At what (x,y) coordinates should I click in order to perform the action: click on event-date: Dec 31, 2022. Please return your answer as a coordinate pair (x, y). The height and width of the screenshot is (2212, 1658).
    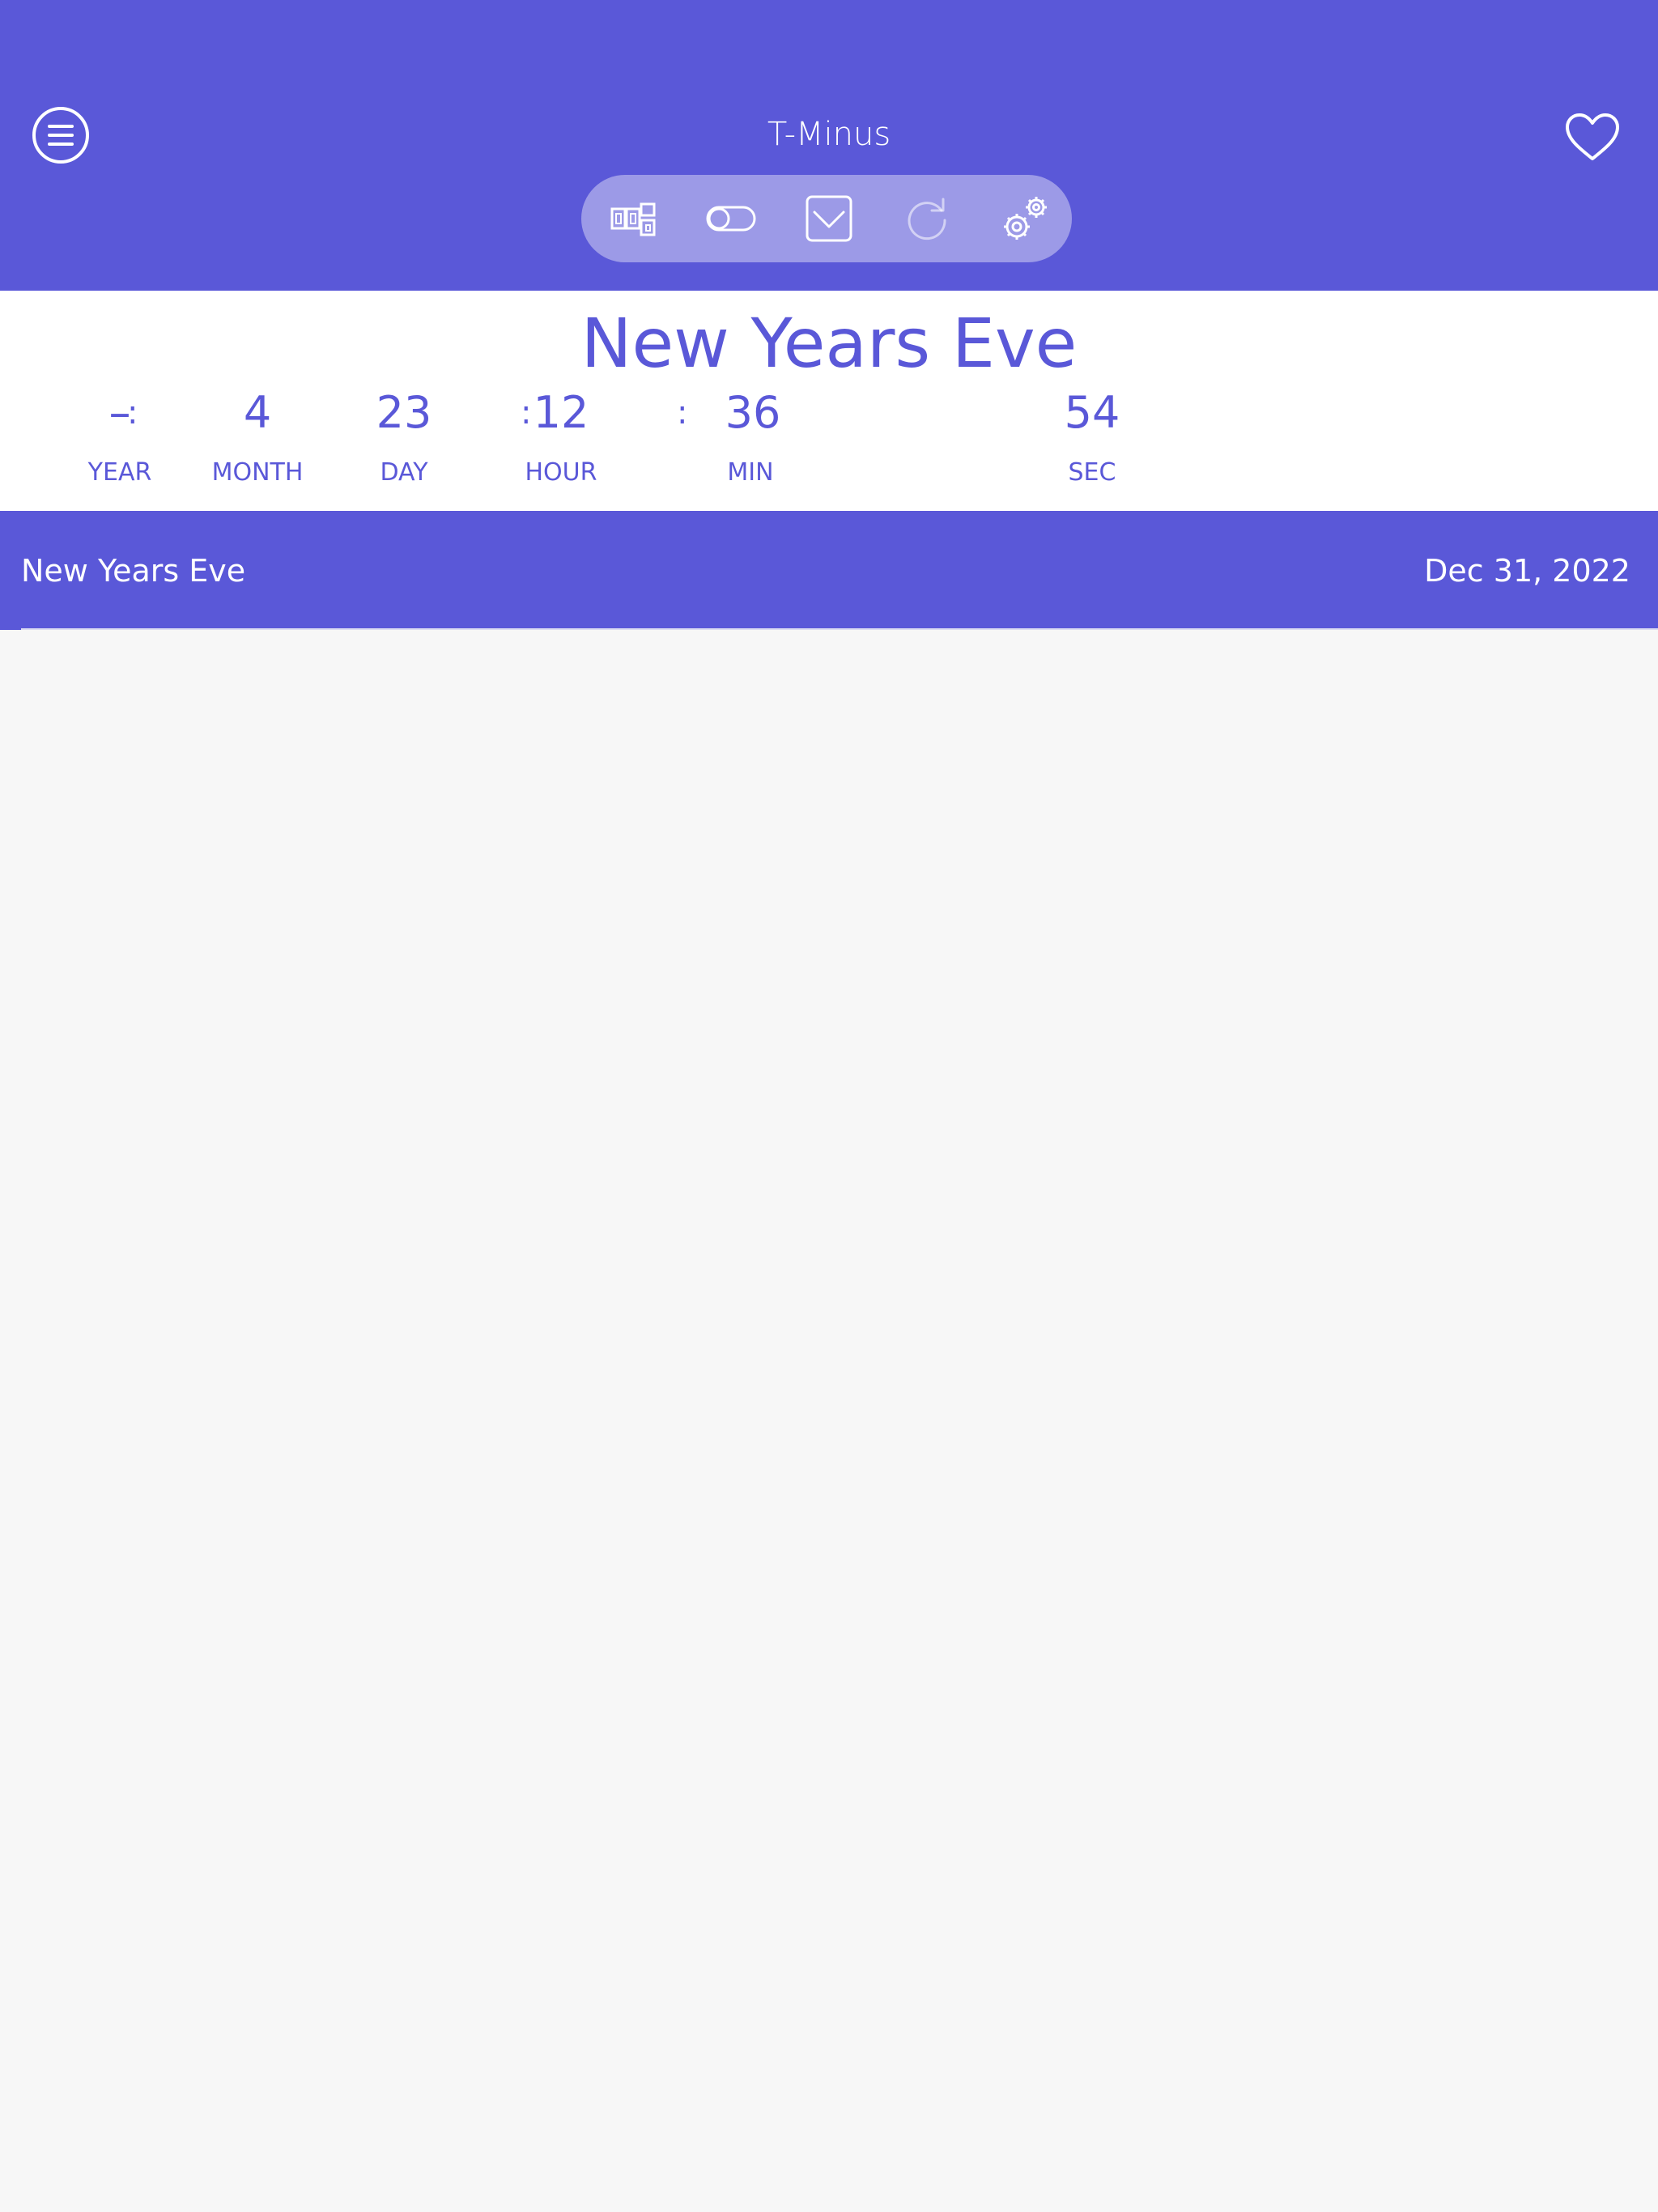
    Looking at the image, I should click on (1527, 571).